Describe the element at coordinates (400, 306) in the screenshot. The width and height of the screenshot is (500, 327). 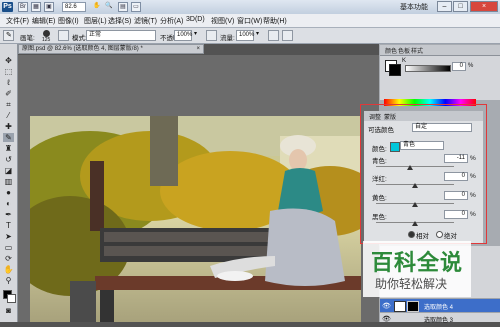
I see `layer-adjustment-thumb` at that location.